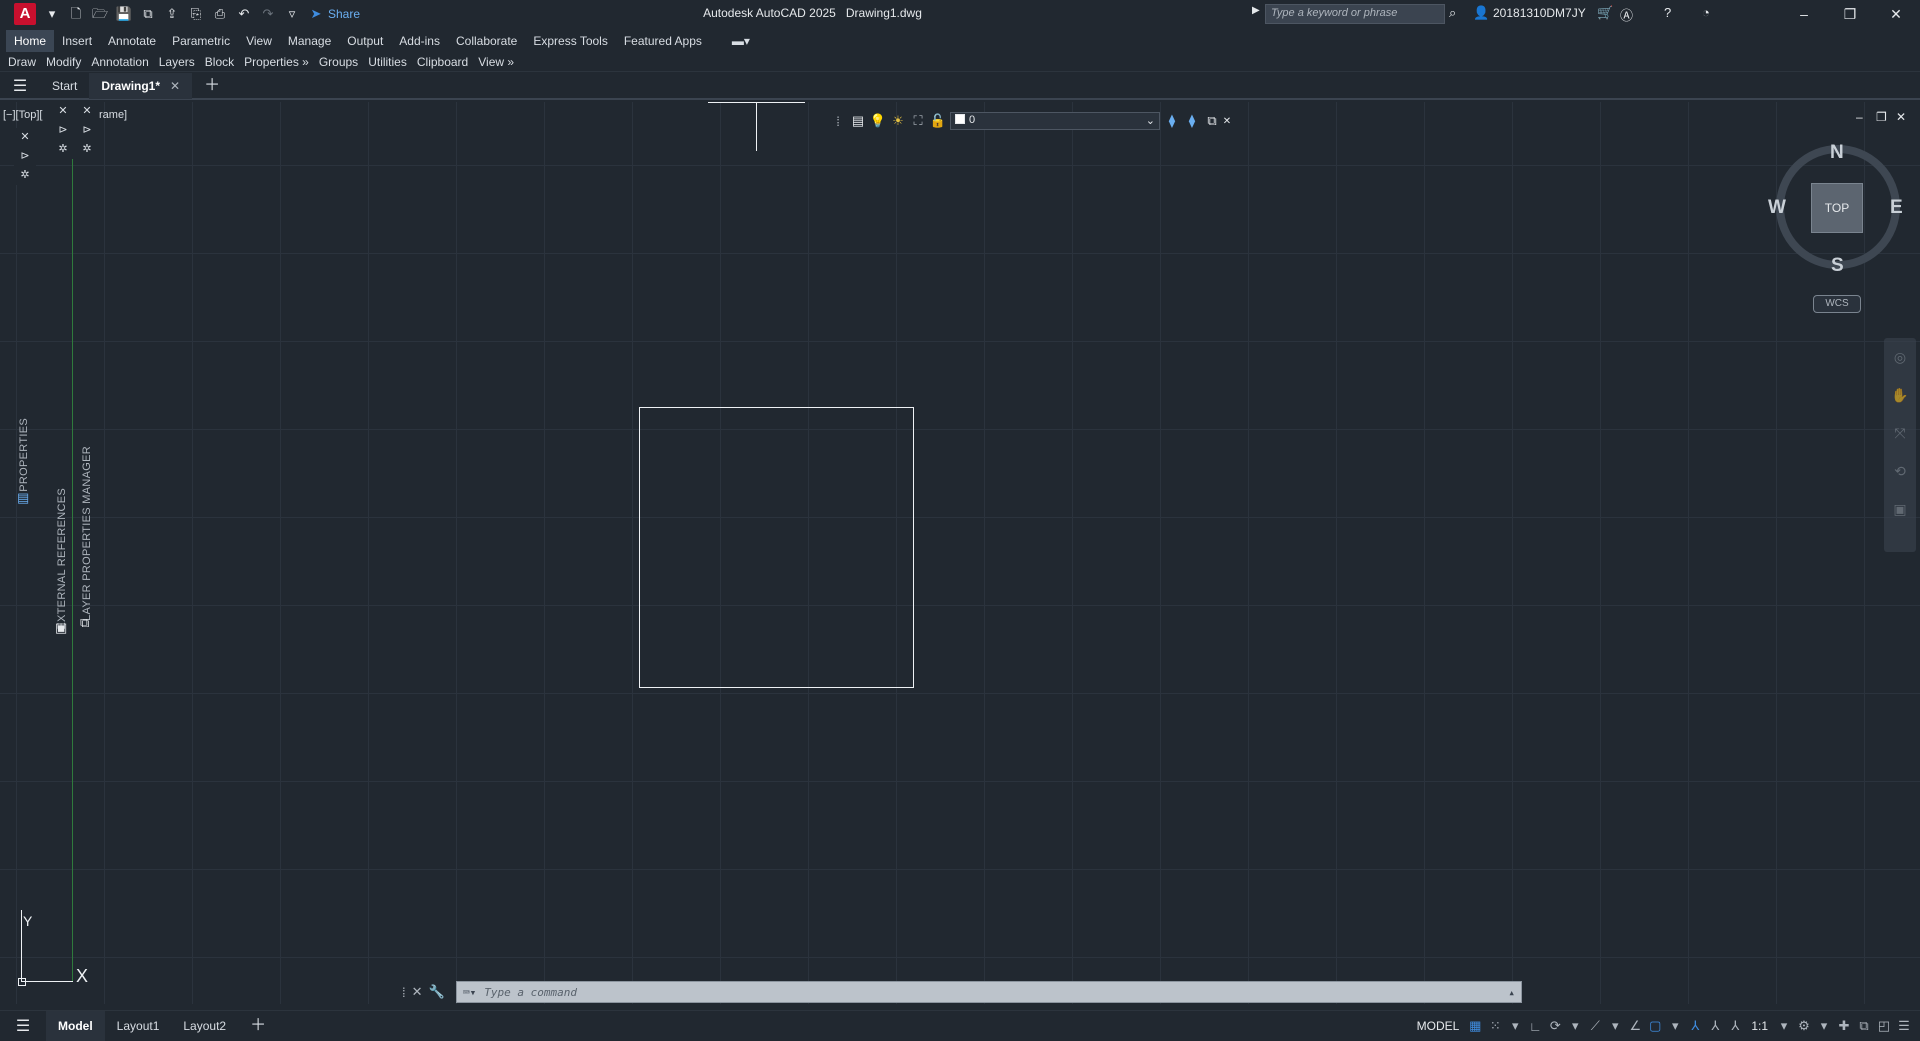  What do you see at coordinates (570, 41) in the screenshot?
I see `tab-express-tools: Express Tools` at bounding box center [570, 41].